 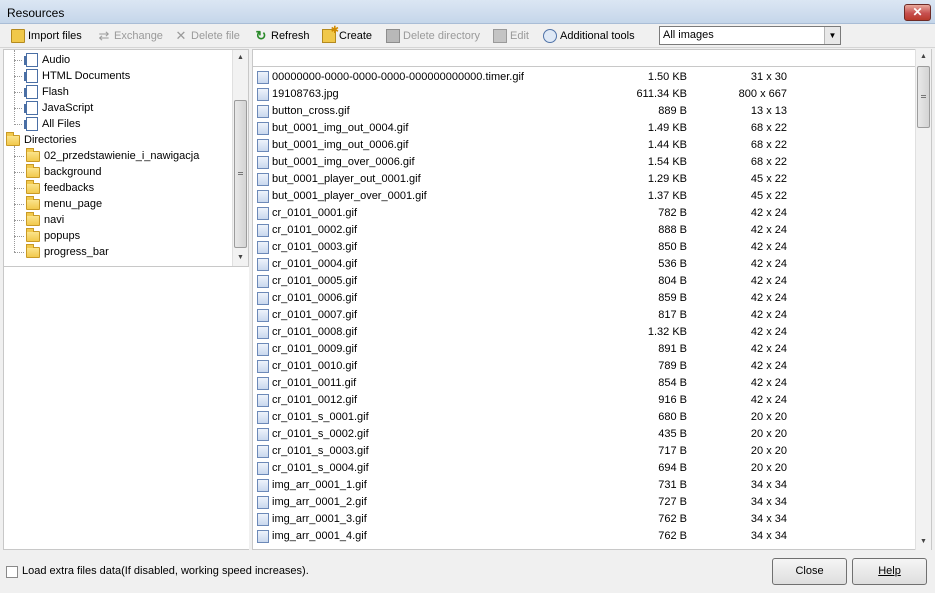 I want to click on file-name: but_0001_img_out_0006.gif, so click(x=340, y=145).